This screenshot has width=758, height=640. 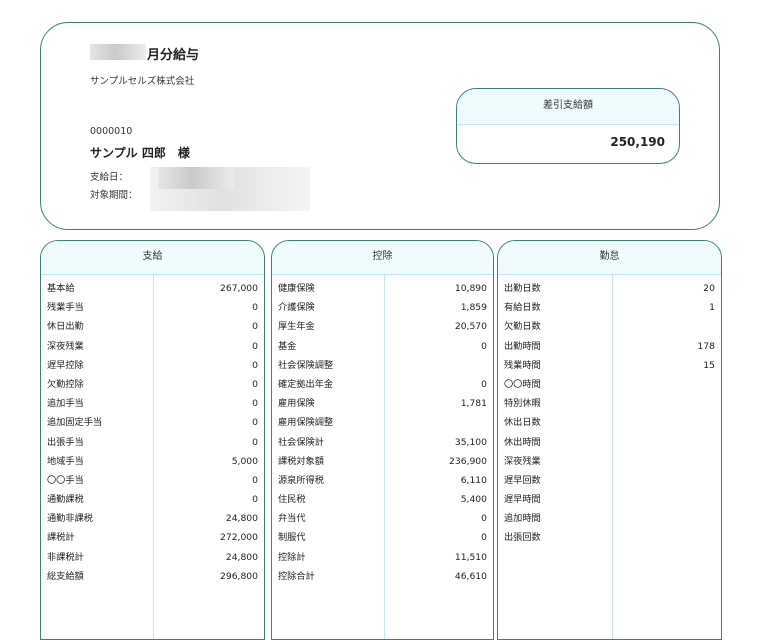 What do you see at coordinates (142, 81) in the screenshot?
I see `company-name: サンプルセルズ株式会社` at bounding box center [142, 81].